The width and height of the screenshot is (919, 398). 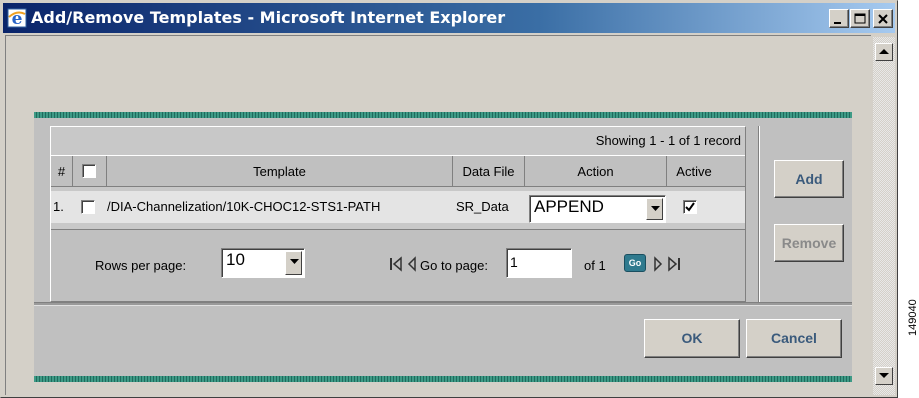 What do you see at coordinates (412, 264) in the screenshot?
I see `previous-page-icon` at bounding box center [412, 264].